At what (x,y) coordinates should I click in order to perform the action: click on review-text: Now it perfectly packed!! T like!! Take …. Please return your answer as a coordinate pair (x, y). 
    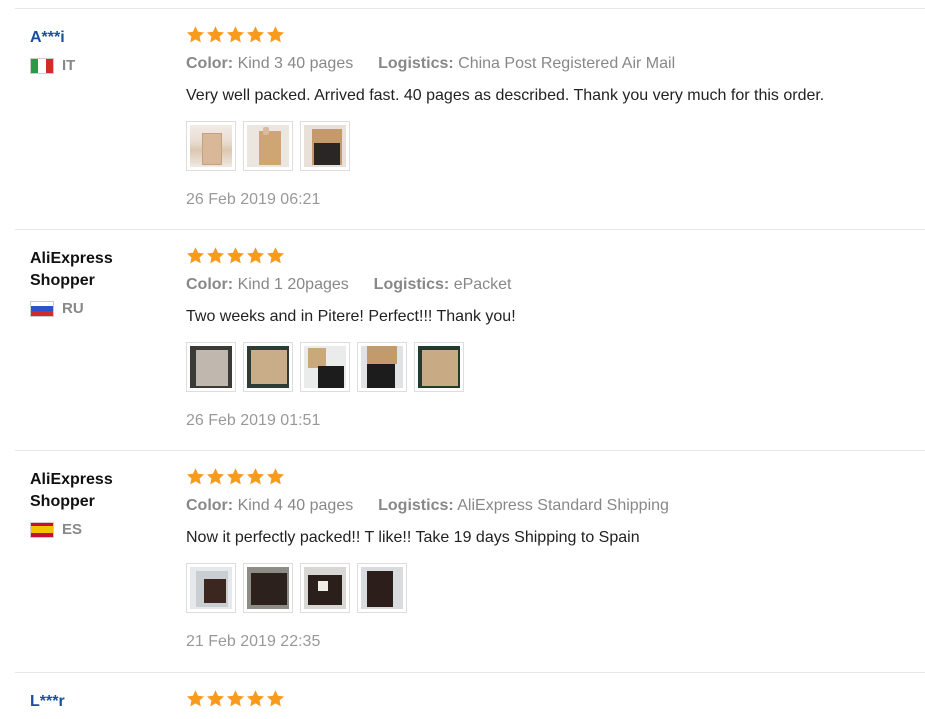
    Looking at the image, I should click on (413, 537).